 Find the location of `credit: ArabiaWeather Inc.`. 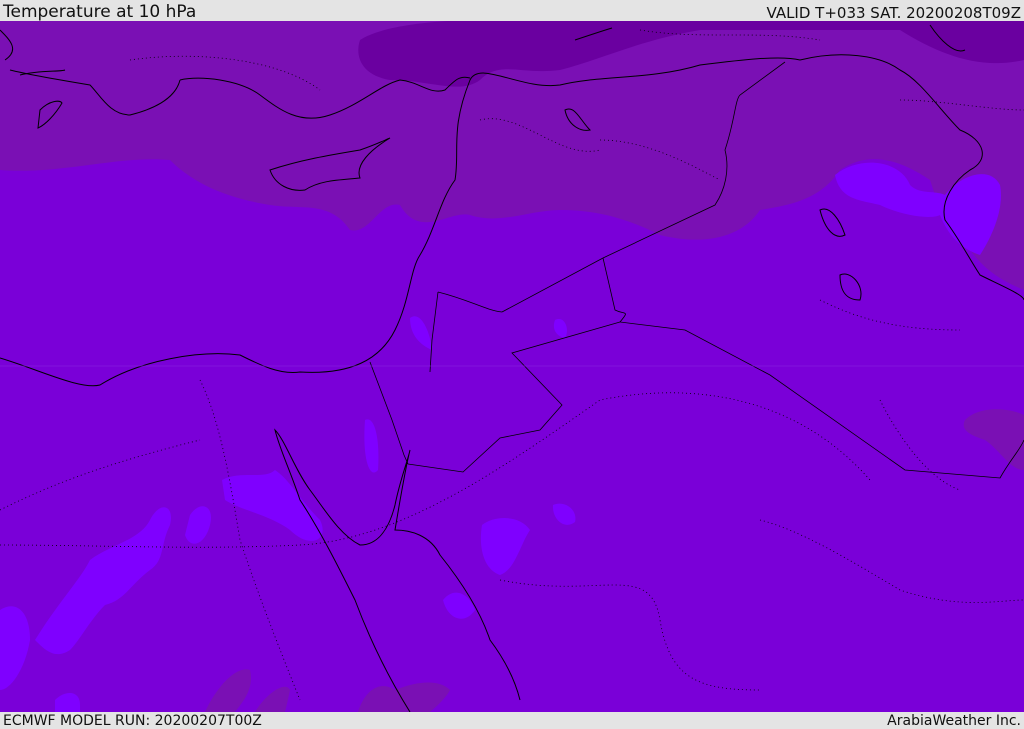

credit: ArabiaWeather Inc. is located at coordinates (954, 721).